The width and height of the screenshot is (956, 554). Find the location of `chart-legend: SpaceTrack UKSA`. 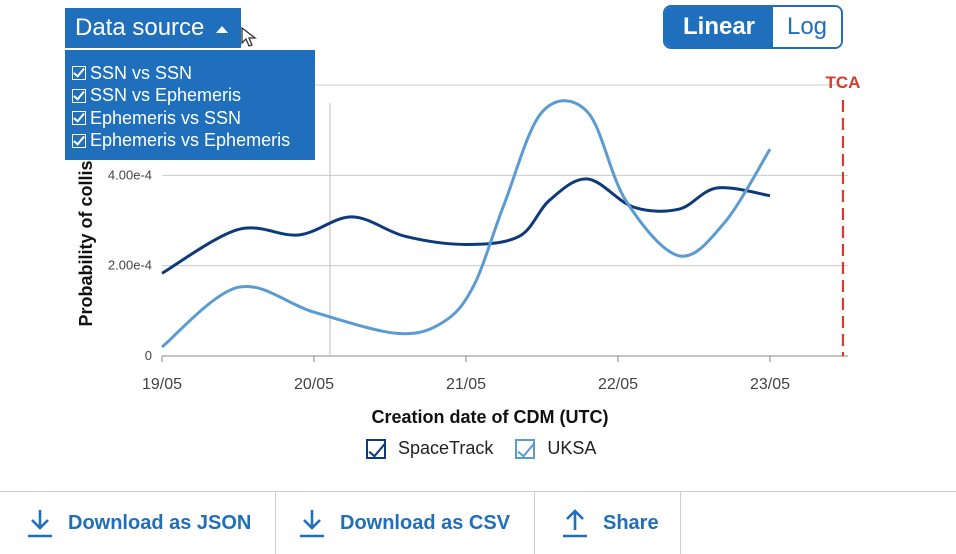

chart-legend: SpaceTrack UKSA is located at coordinates (492, 448).